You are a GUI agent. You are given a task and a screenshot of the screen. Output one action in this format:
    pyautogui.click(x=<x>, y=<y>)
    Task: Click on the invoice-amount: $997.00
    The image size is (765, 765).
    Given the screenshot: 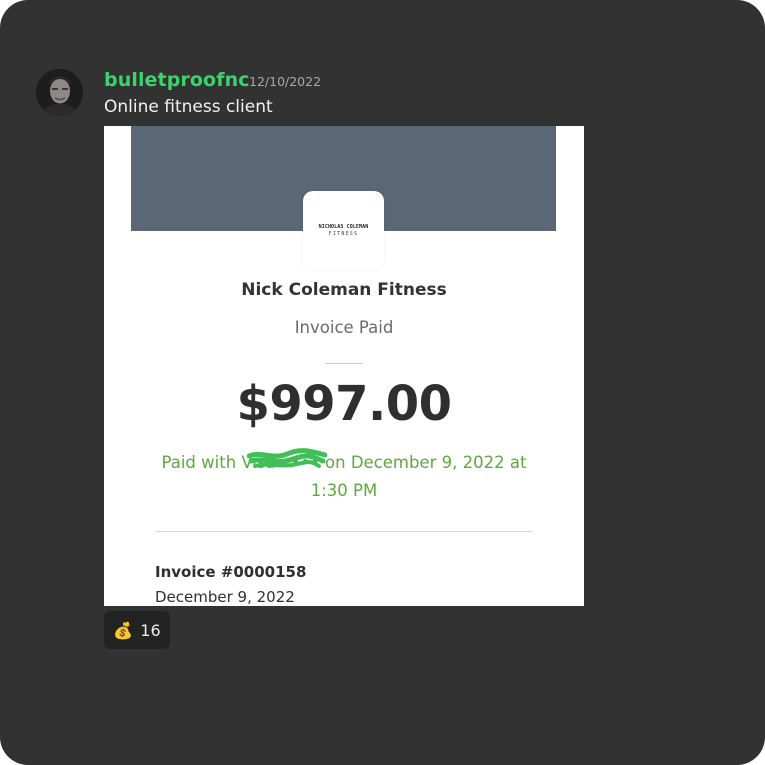 What is the action you would take?
    pyautogui.click(x=344, y=404)
    